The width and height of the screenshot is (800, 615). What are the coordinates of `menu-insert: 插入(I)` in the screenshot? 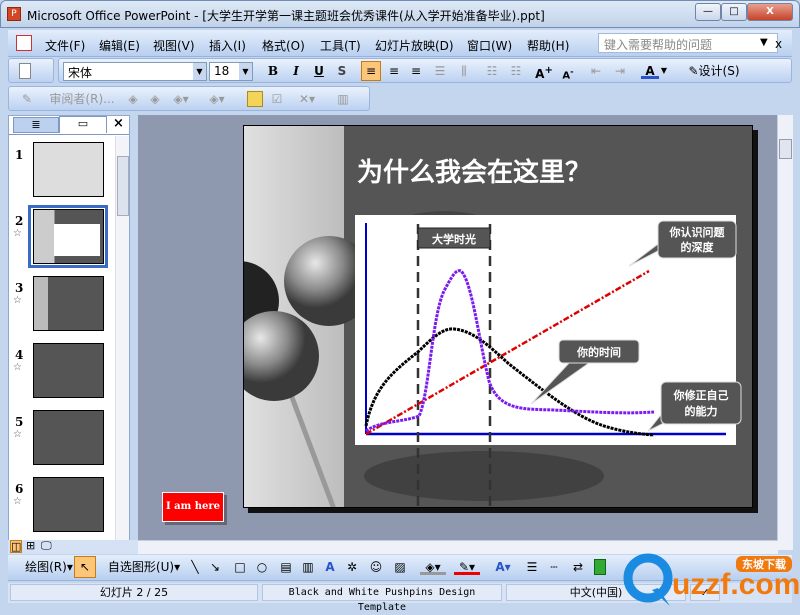 It's located at (227, 45).